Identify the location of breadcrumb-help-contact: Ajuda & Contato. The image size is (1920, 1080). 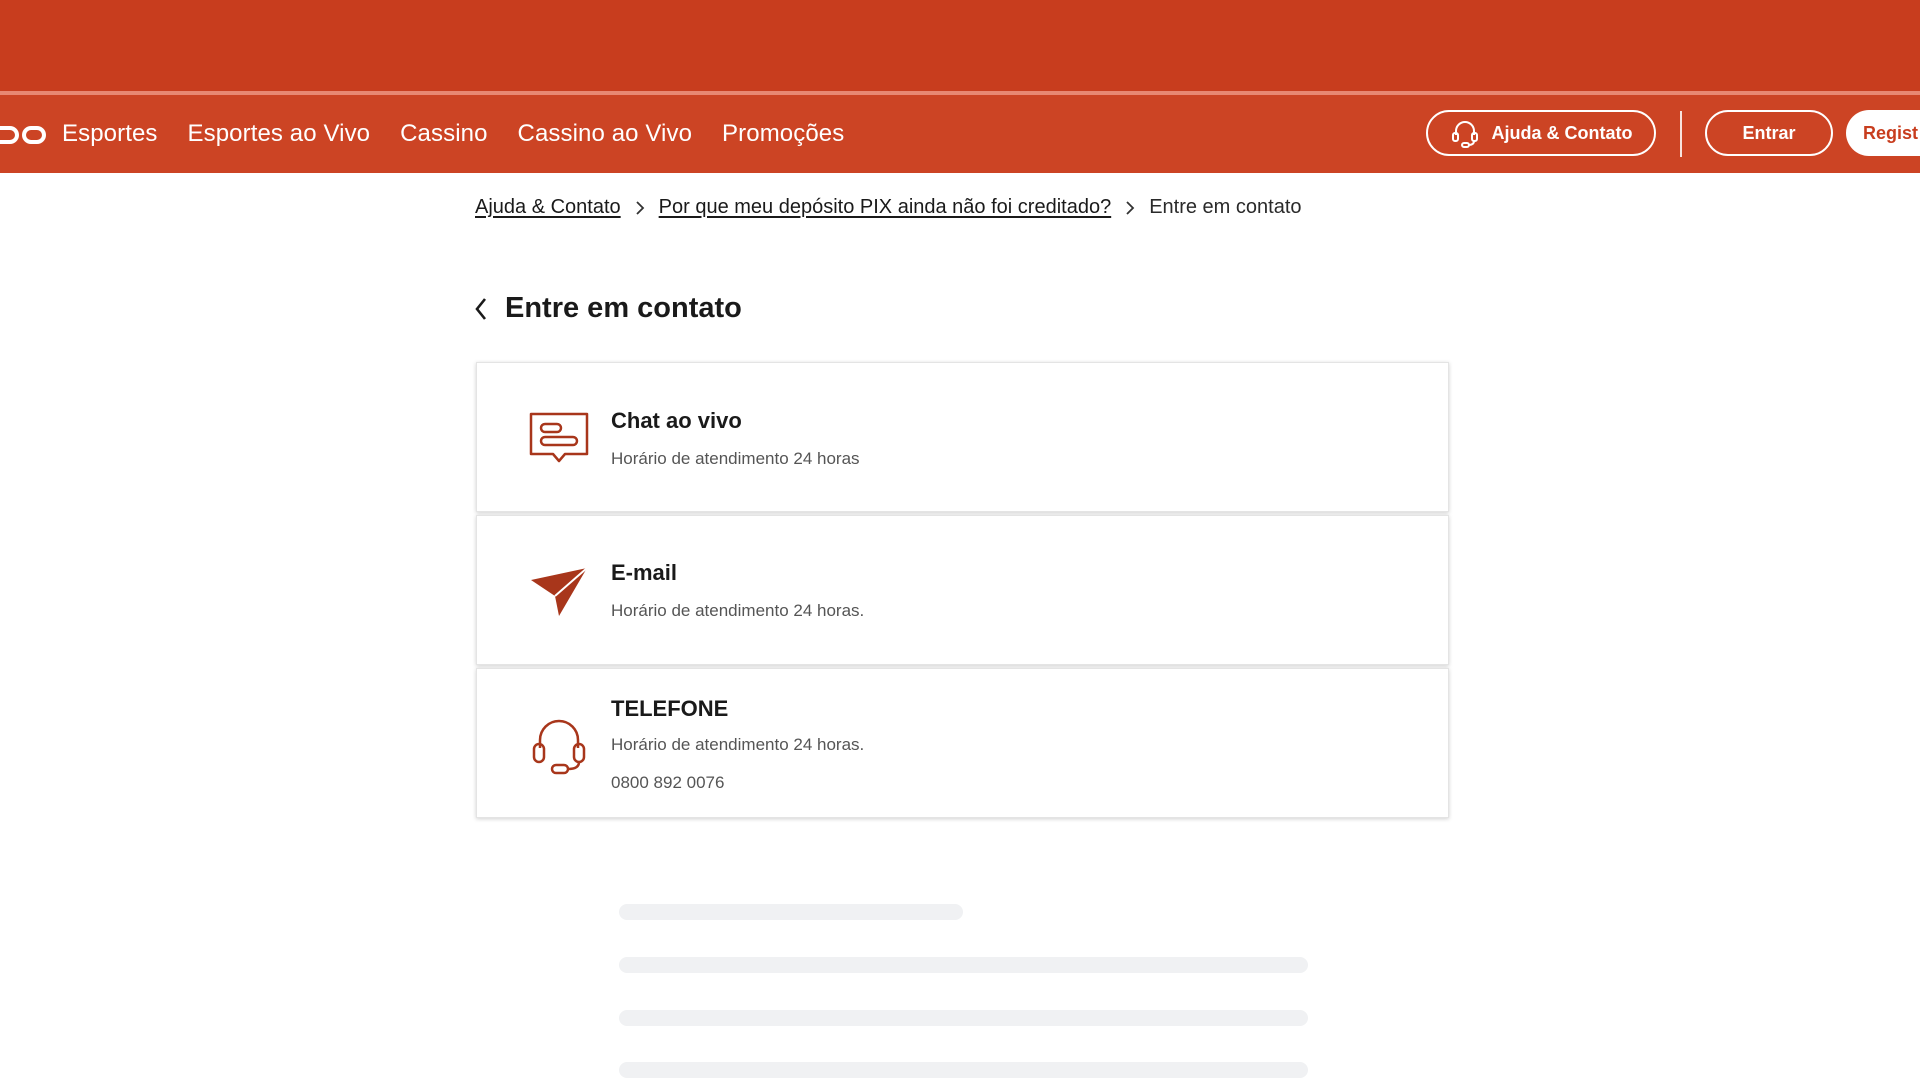
(548, 207).